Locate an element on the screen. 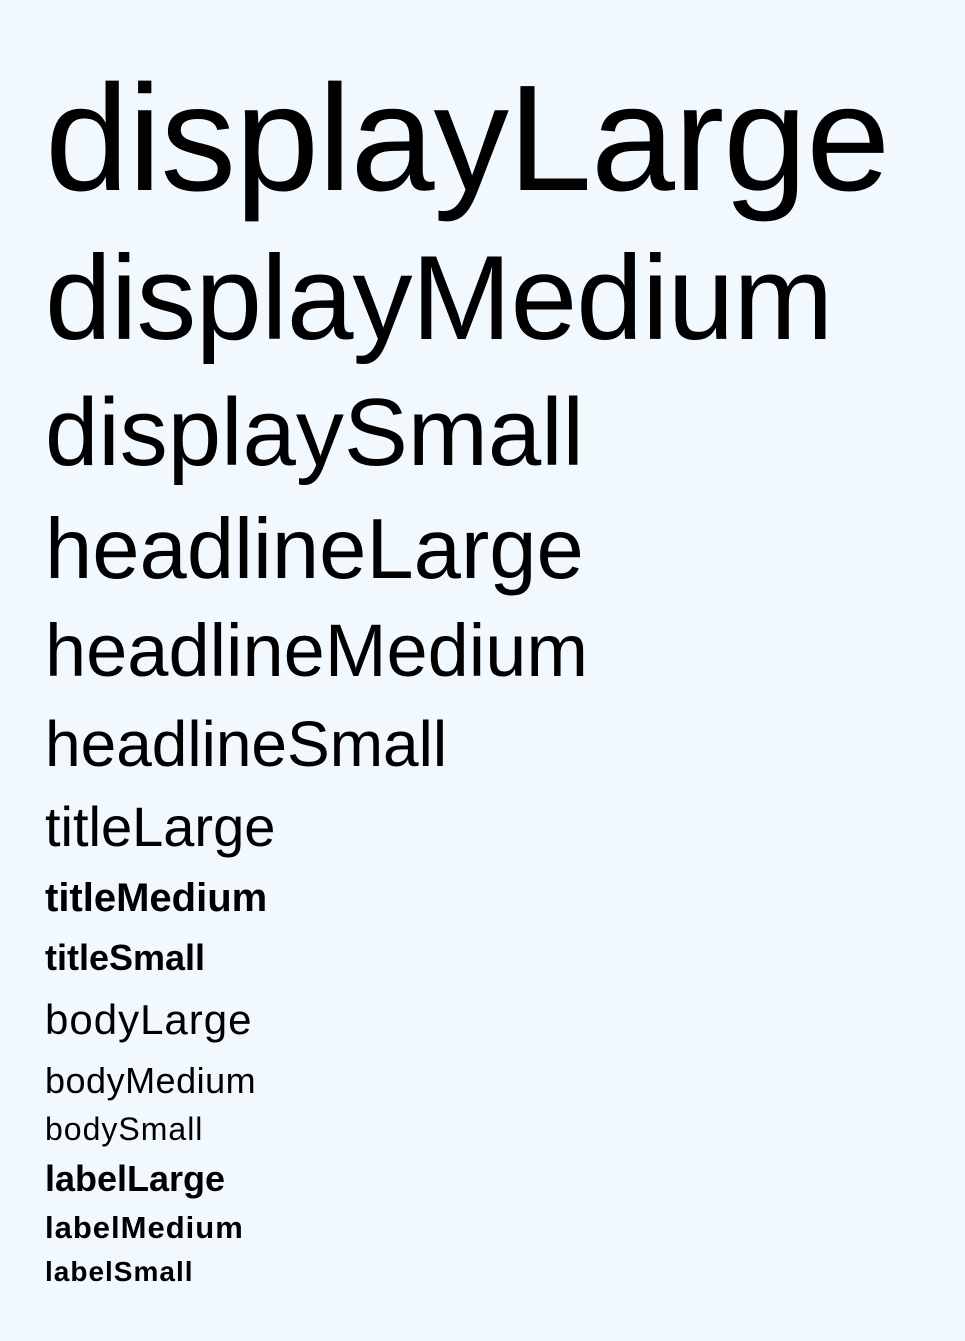 The width and height of the screenshot is (965, 1341). label-small-text: labelSmall is located at coordinates (119, 1271).